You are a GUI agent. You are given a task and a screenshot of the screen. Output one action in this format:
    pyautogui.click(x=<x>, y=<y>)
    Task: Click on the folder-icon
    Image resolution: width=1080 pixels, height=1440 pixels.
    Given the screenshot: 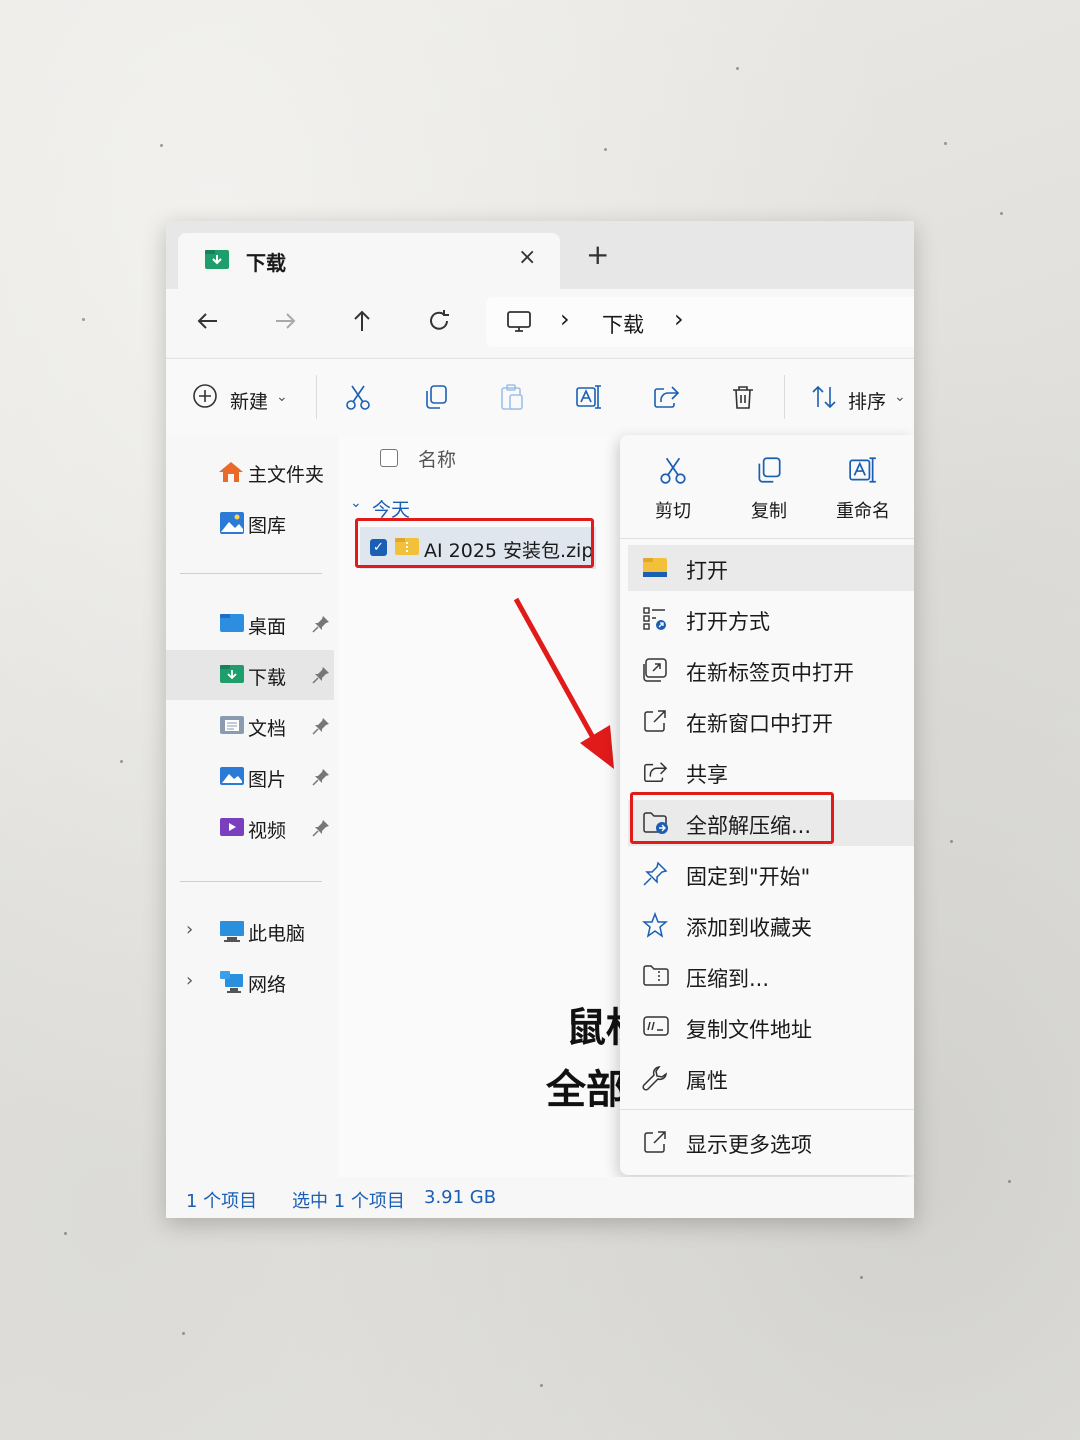 What is the action you would take?
    pyautogui.click(x=655, y=569)
    